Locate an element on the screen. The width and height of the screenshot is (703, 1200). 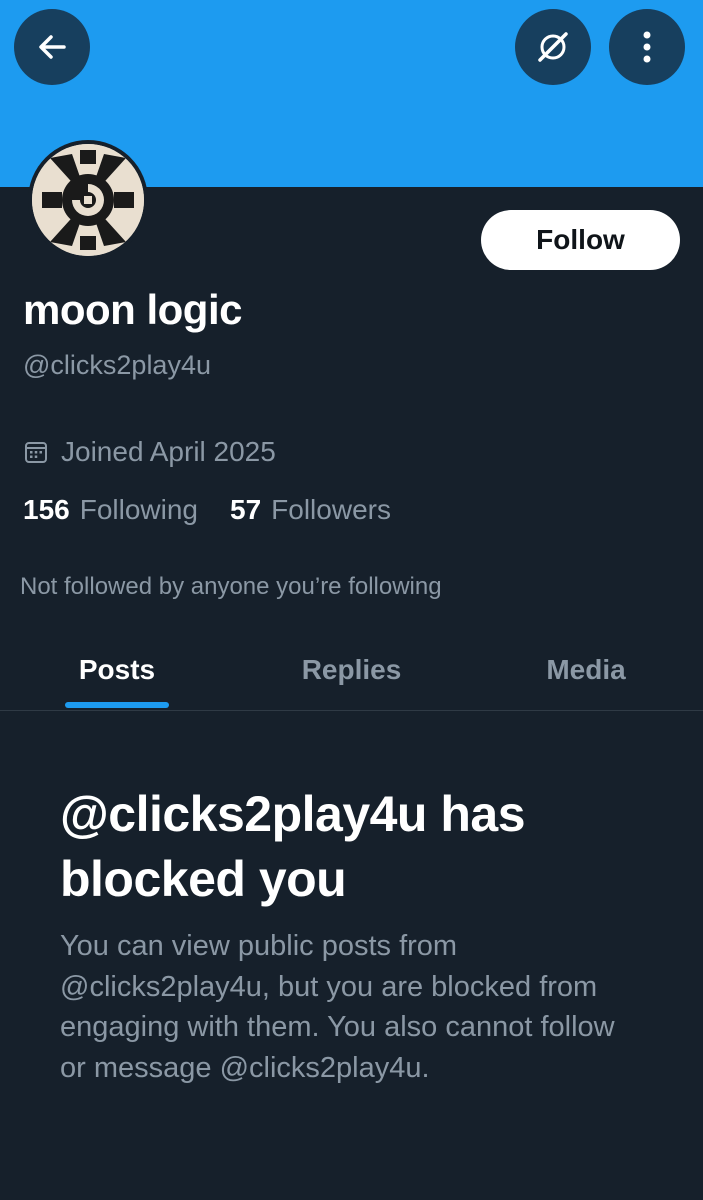
grok-button is located at coordinates (553, 47).